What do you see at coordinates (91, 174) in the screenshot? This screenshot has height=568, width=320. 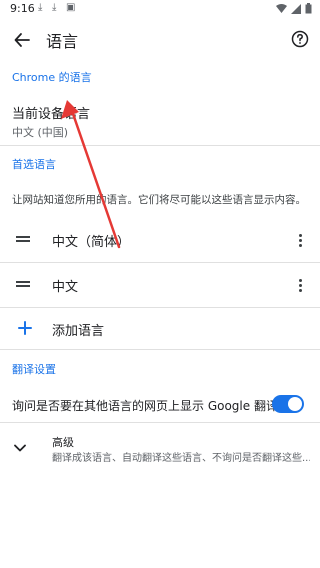 I see `annotation-arrow` at bounding box center [91, 174].